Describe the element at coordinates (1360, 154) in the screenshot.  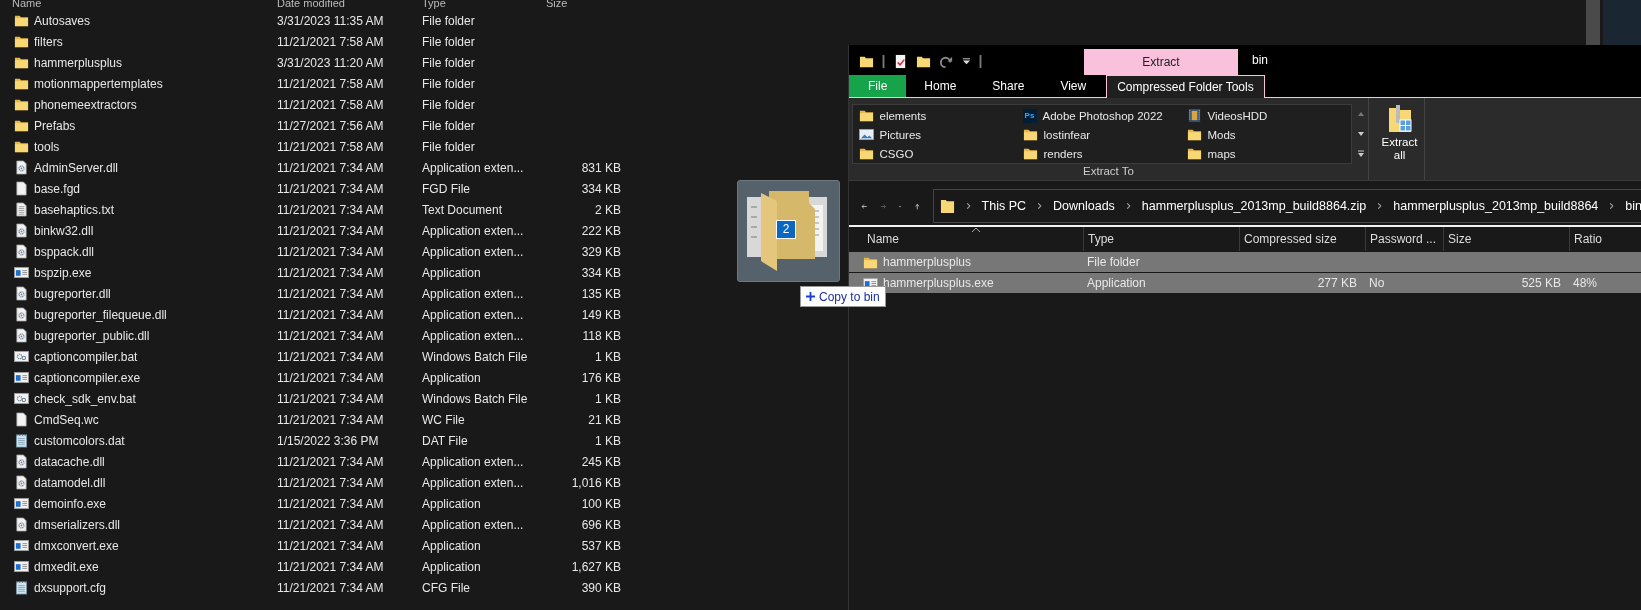
I see `expand-gallery-icon` at that location.